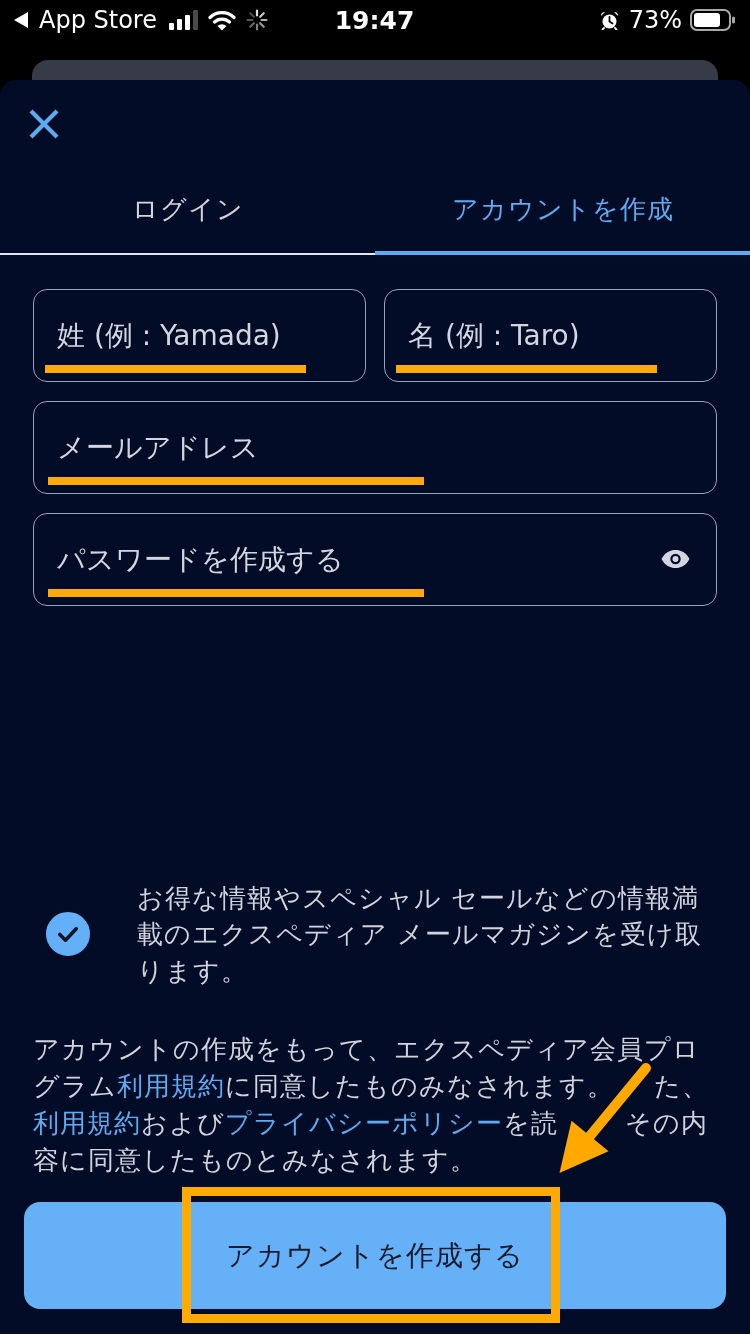 The width and height of the screenshot is (750, 1334). Describe the element at coordinates (675, 559) in the screenshot. I see `eye-icon` at that location.